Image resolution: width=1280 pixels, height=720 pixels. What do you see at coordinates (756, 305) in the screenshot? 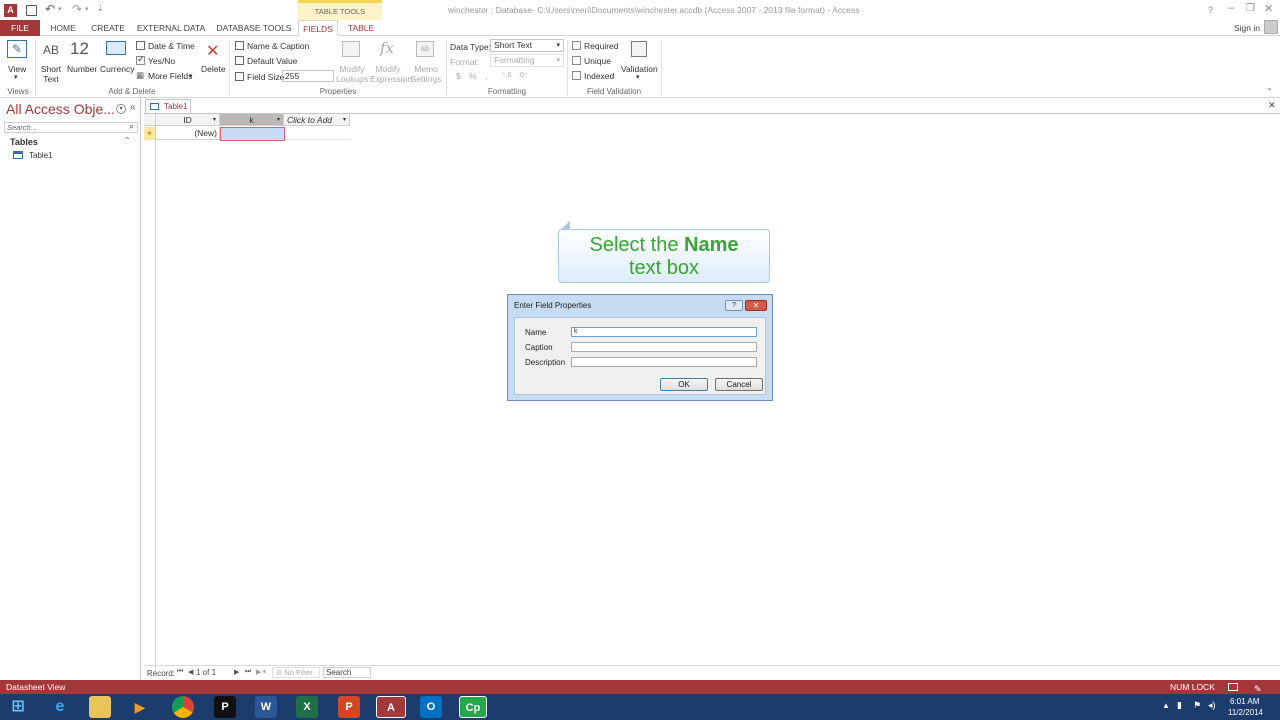
I see `dialog-close-button: ✕` at bounding box center [756, 305].